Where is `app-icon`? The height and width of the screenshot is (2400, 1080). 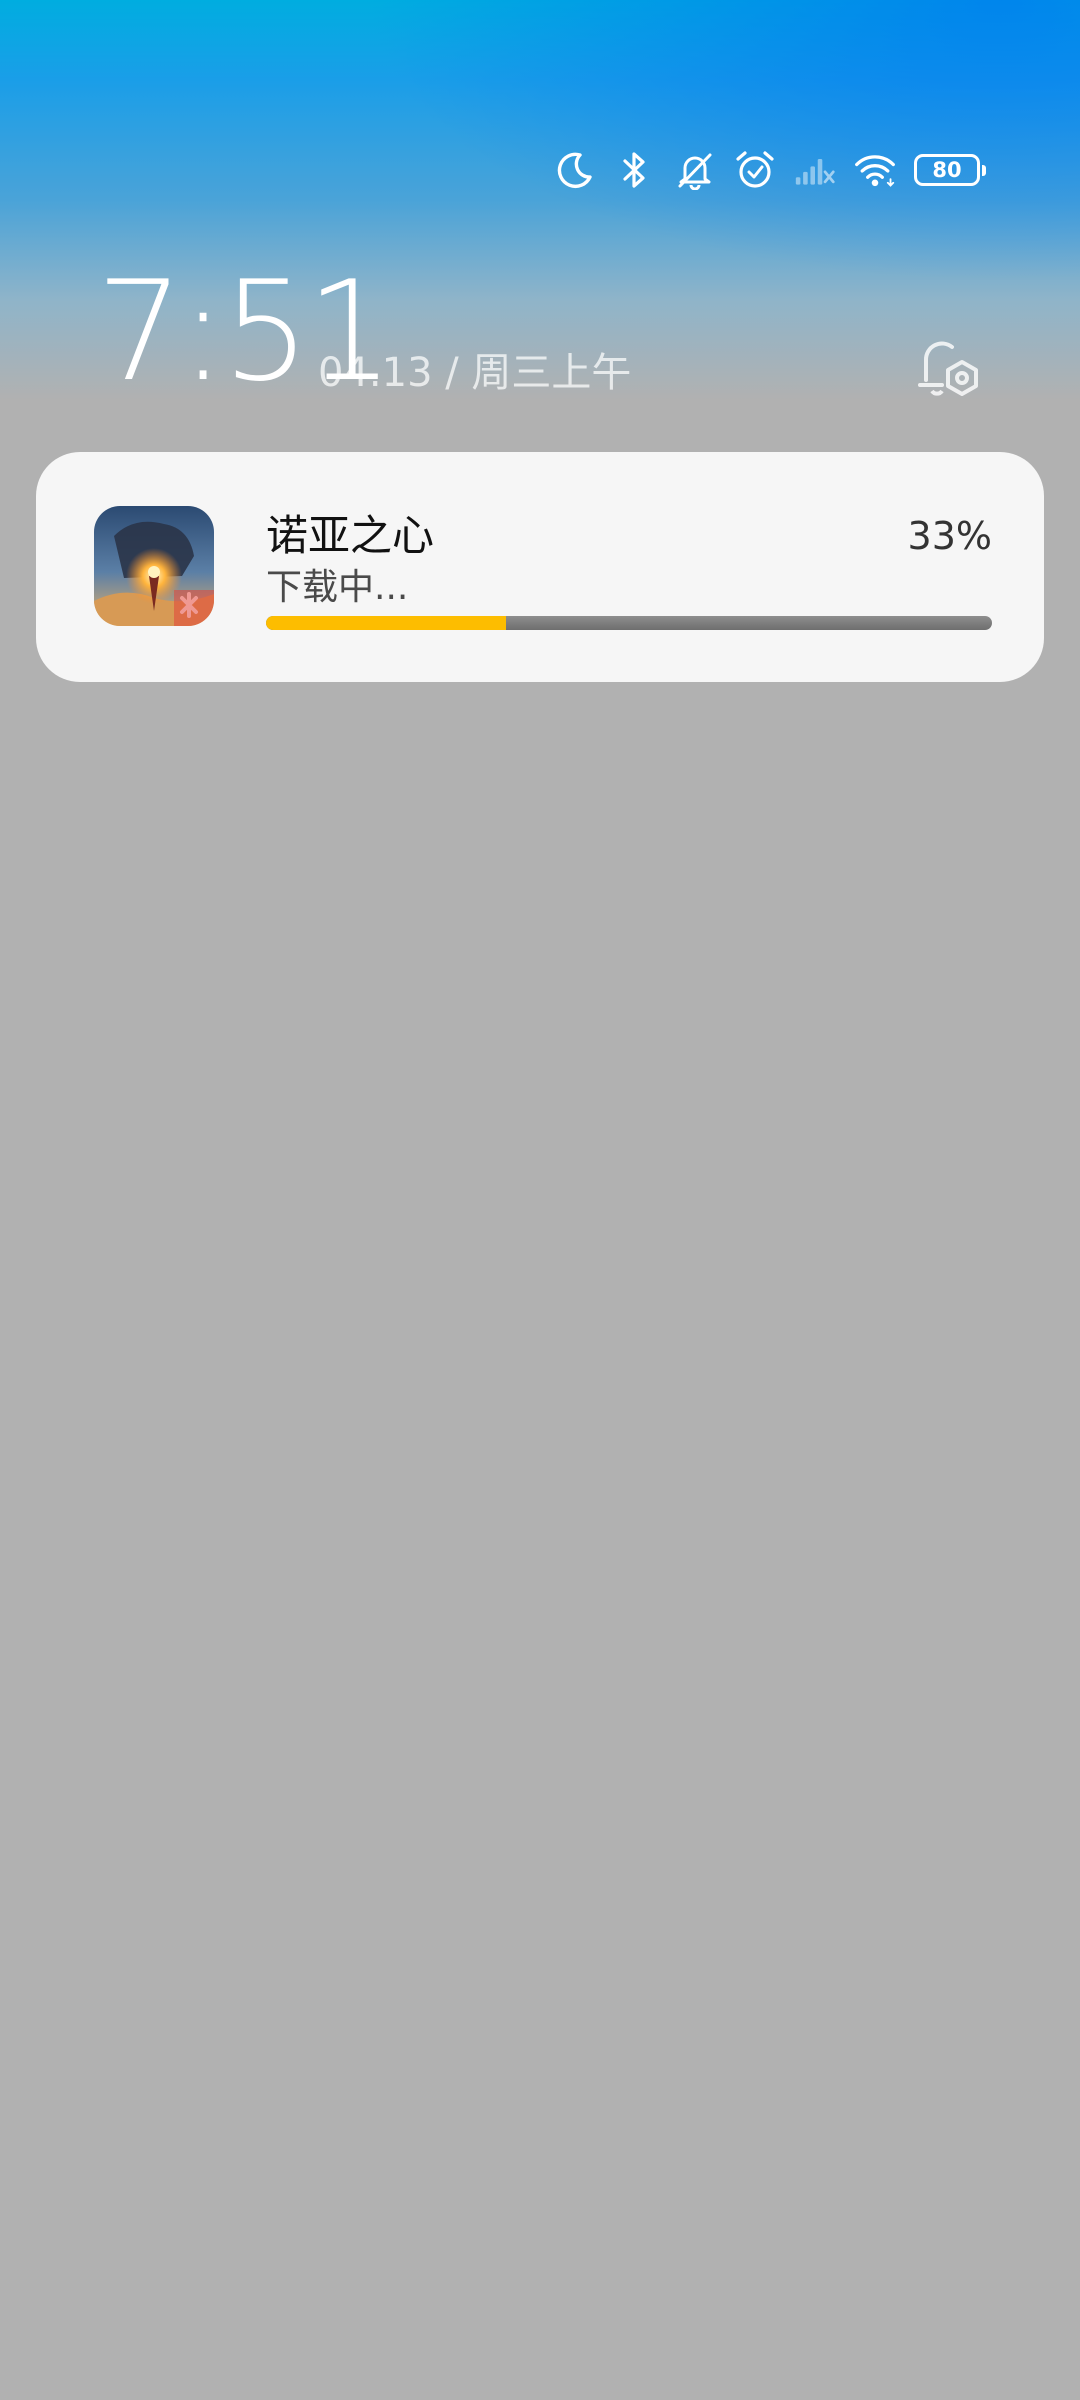 app-icon is located at coordinates (154, 566).